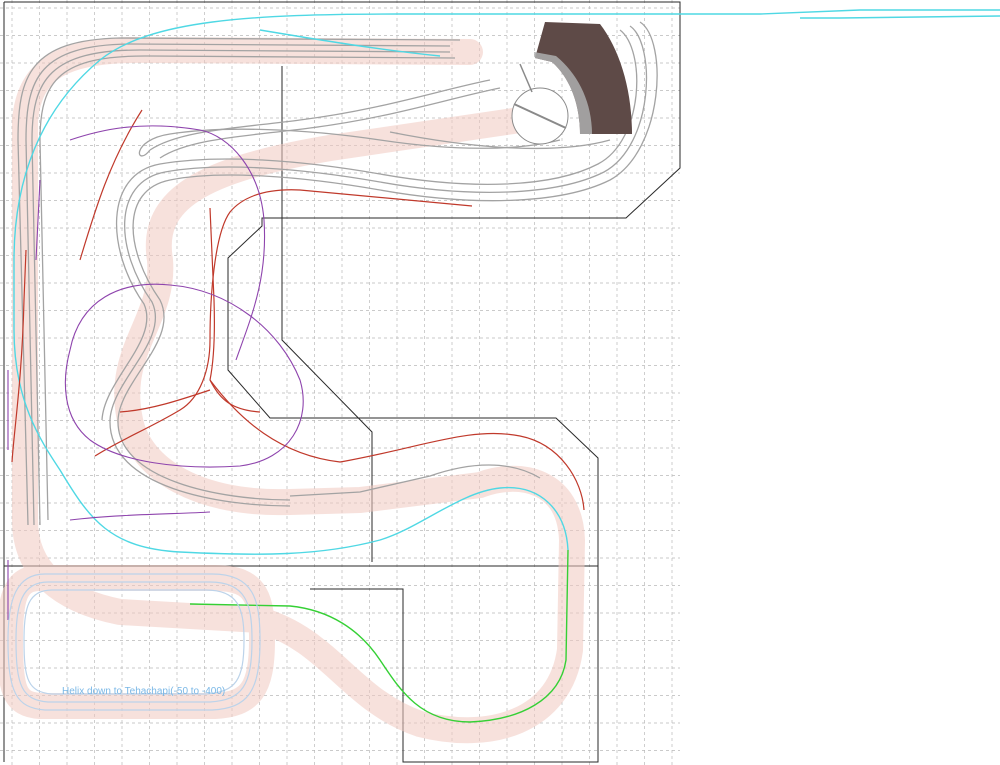 The image size is (1000, 765). What do you see at coordinates (143, 691) in the screenshot?
I see `helix-label: Helix down to Tehachapi(-50 to -400)` at bounding box center [143, 691].